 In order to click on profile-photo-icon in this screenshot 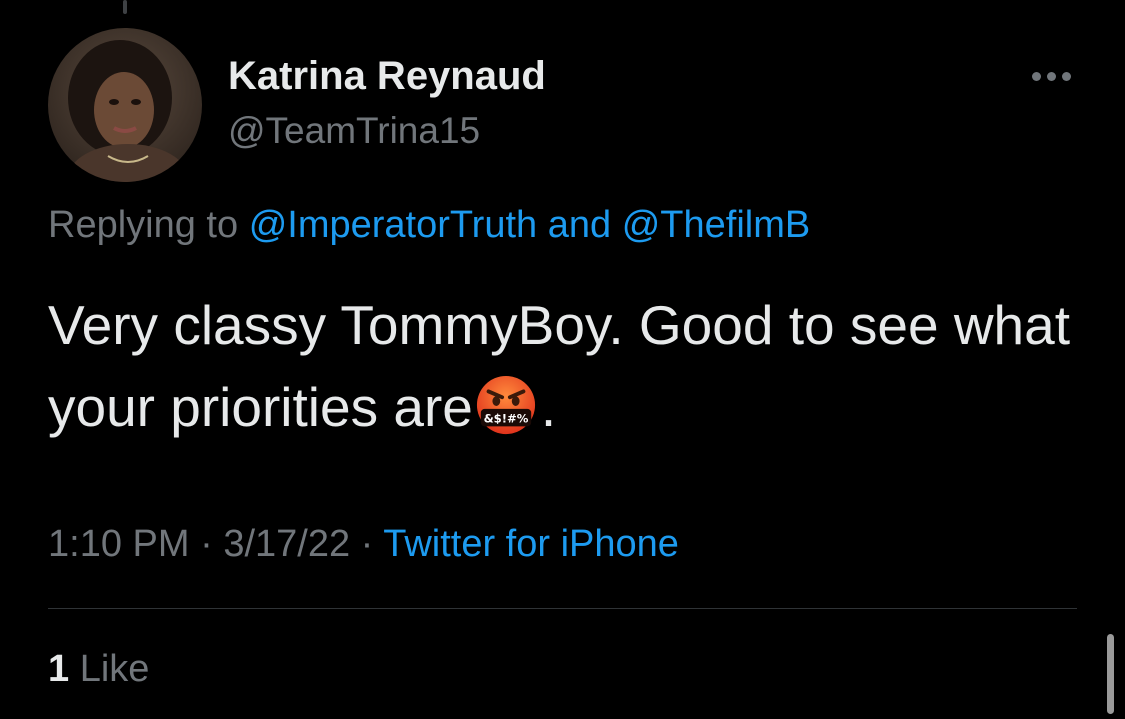, I will do `click(125, 105)`.